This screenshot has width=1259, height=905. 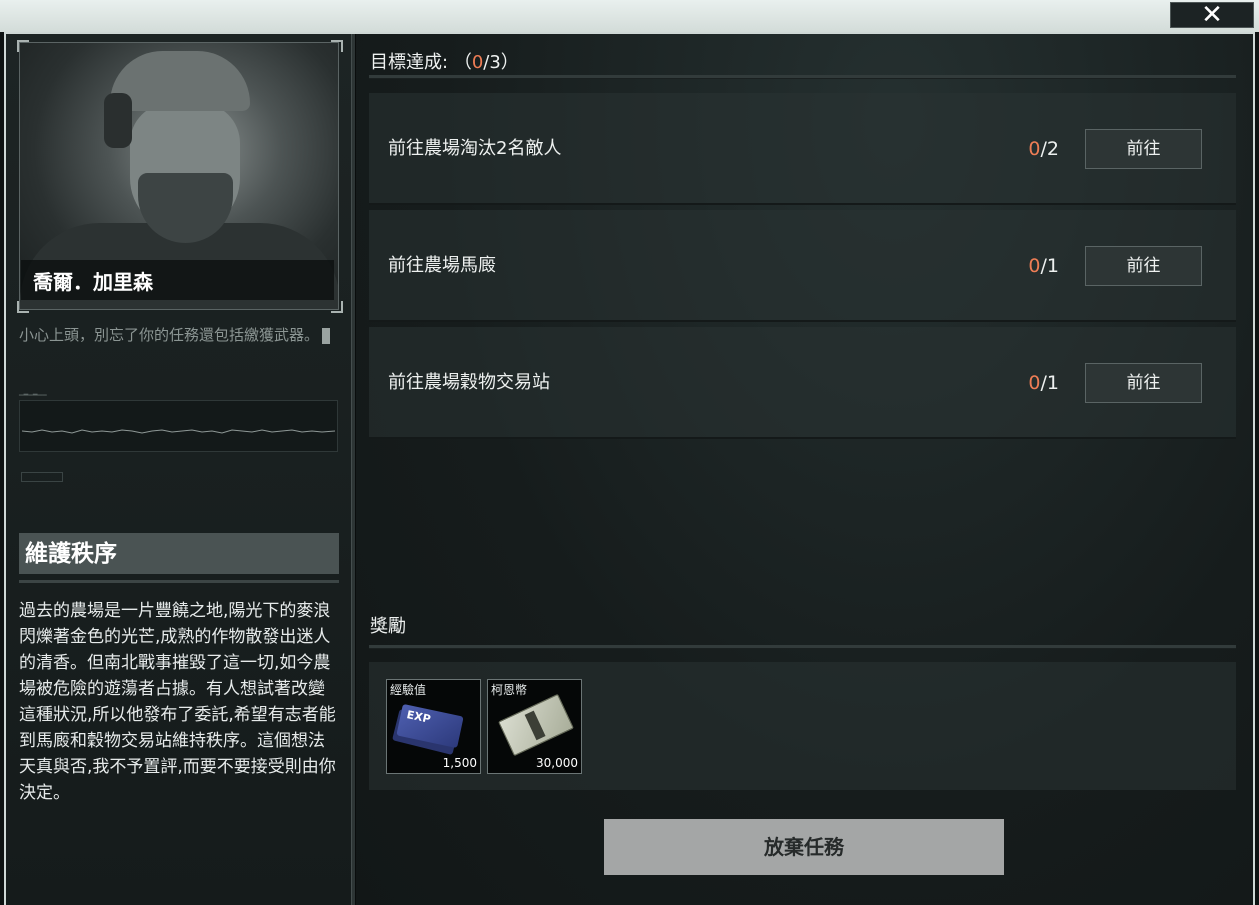 What do you see at coordinates (118, 120) in the screenshot?
I see `portrait-headset` at bounding box center [118, 120].